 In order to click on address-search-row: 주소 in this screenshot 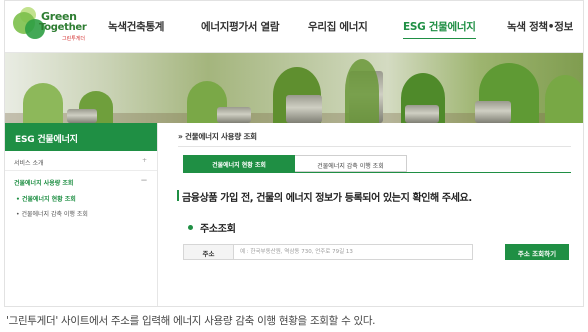, I will do `click(328, 252)`.